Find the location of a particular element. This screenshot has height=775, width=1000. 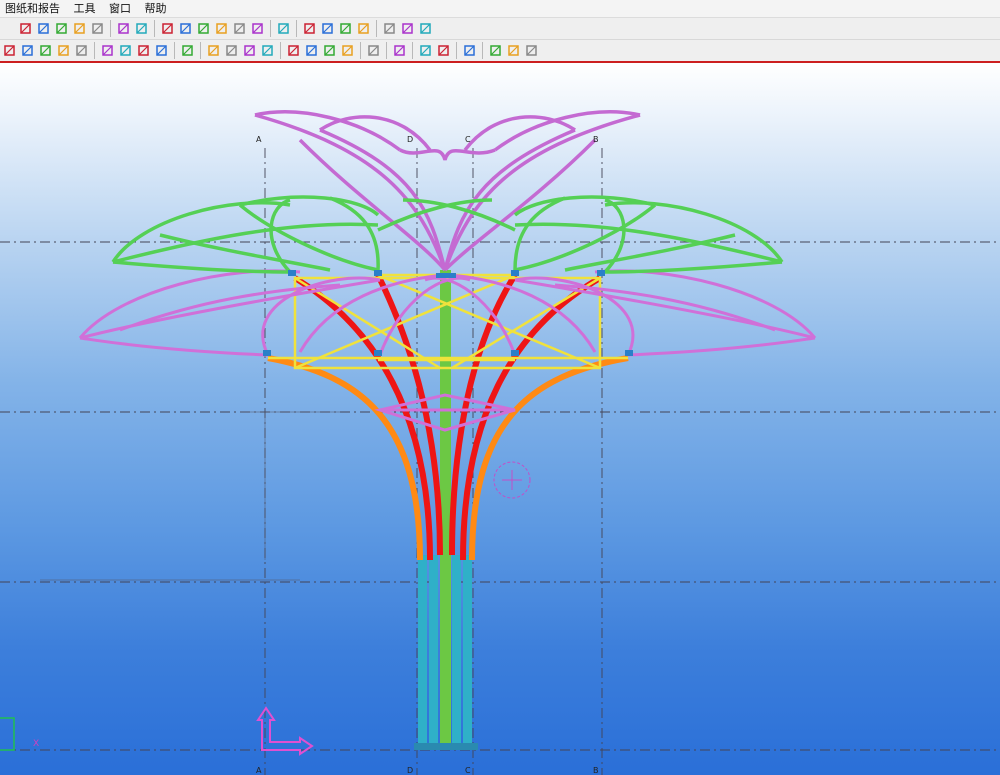

beam-icon is located at coordinates (25, 28).